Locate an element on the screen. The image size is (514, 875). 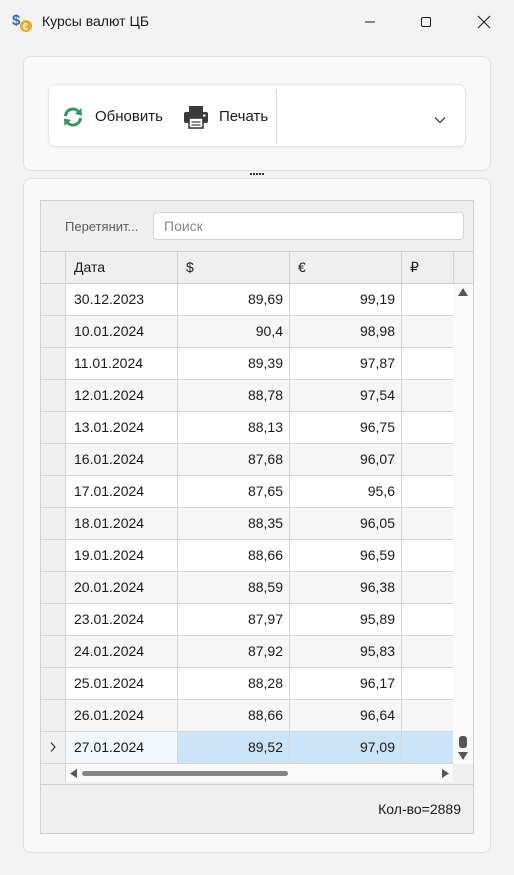
cell-usd: 88,28 is located at coordinates (234, 683).